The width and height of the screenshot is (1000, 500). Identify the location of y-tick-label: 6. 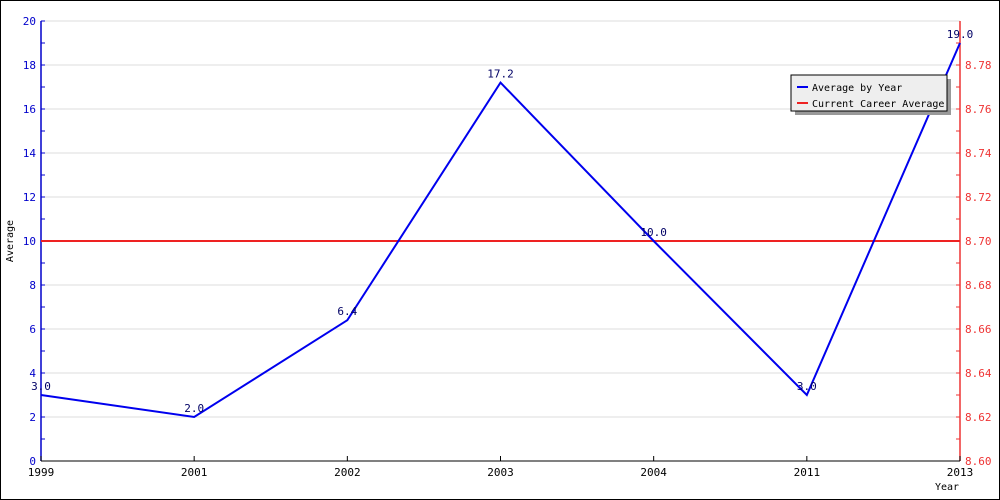
(32, 329).